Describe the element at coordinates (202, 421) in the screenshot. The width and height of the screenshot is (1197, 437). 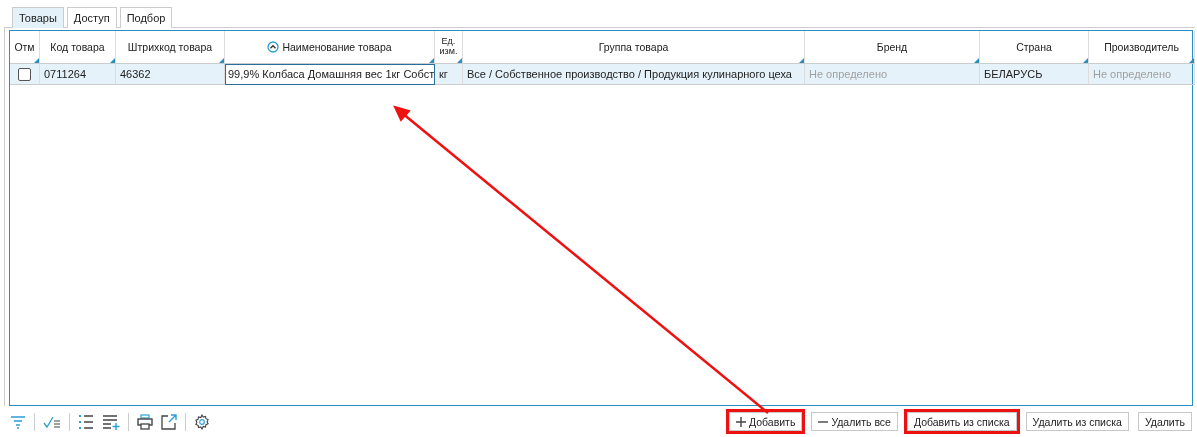
I see `settings-icon` at that location.